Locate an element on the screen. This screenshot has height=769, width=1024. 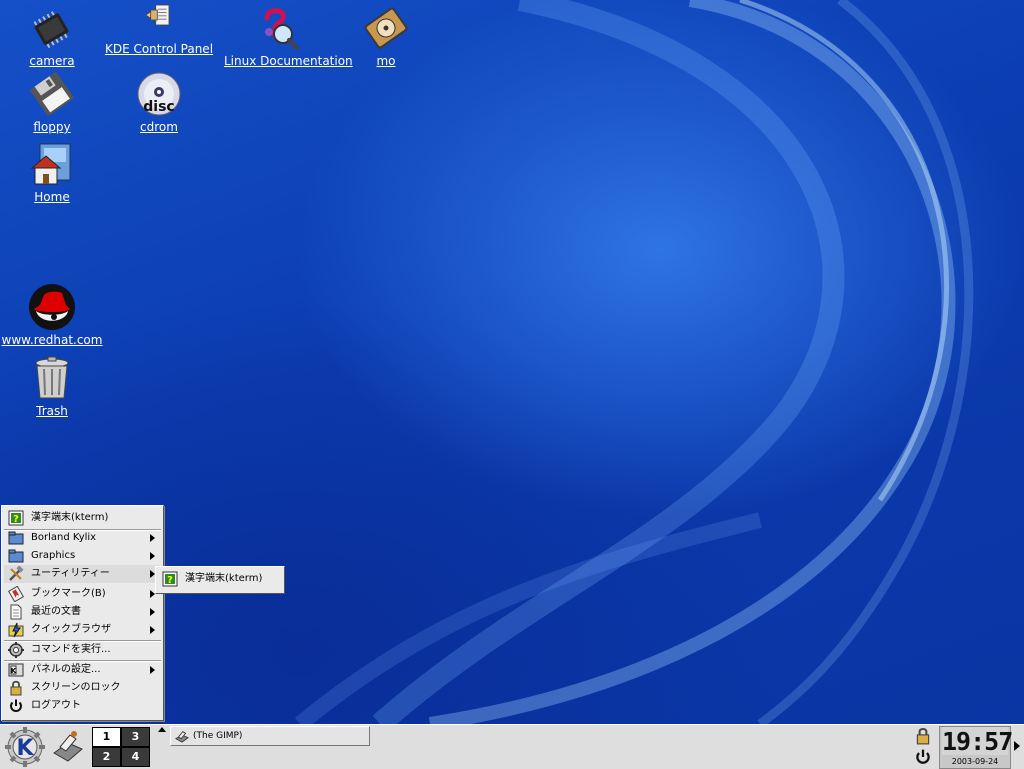
menu-item-label: スクリーンのロック is located at coordinates (76, 687).